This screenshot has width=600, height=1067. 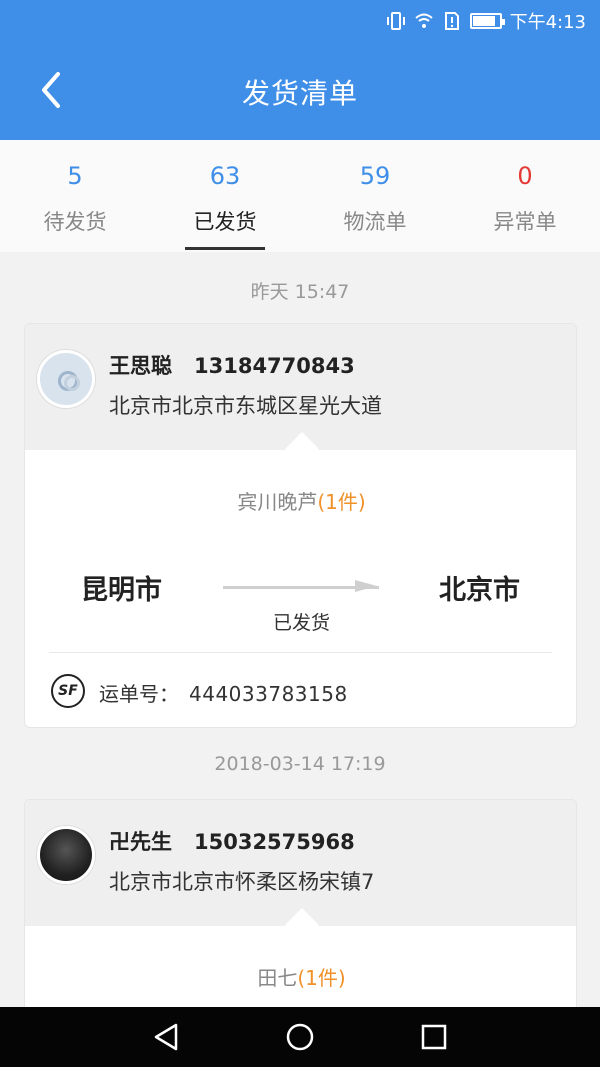 What do you see at coordinates (225, 176) in the screenshot?
I see `tab-count: 63` at bounding box center [225, 176].